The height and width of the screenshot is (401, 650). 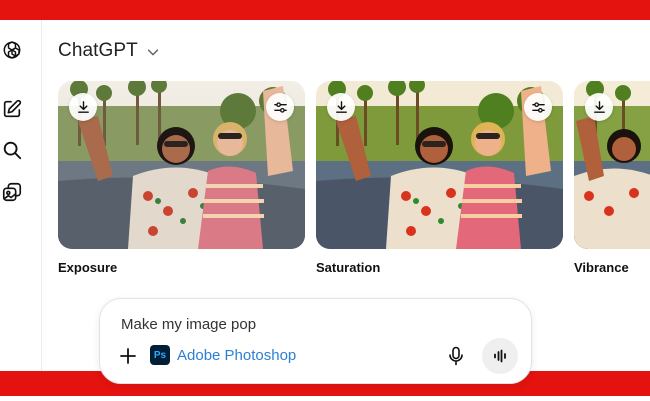 I want to click on model-selector: ChatGPT, so click(x=109, y=51).